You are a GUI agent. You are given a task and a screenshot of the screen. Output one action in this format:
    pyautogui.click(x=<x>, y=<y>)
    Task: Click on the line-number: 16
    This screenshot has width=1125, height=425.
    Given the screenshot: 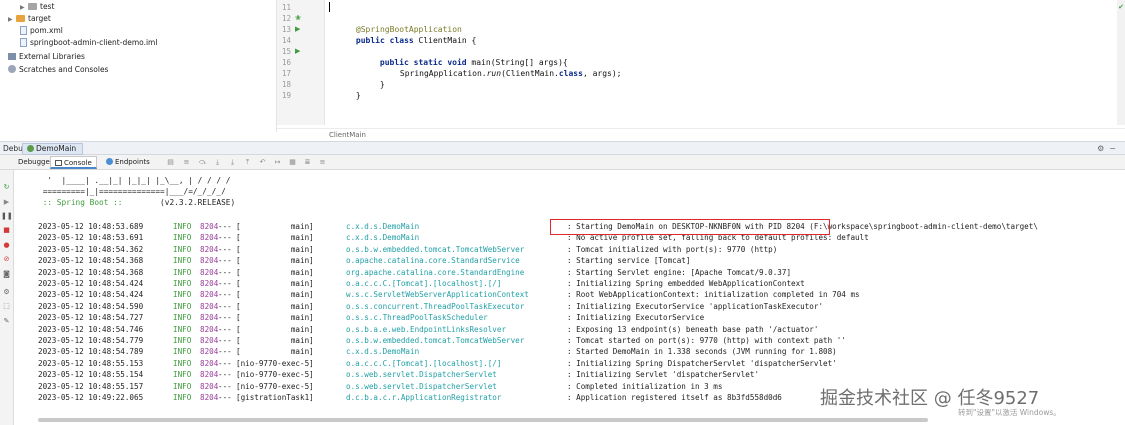 What is the action you would take?
    pyautogui.click(x=286, y=62)
    